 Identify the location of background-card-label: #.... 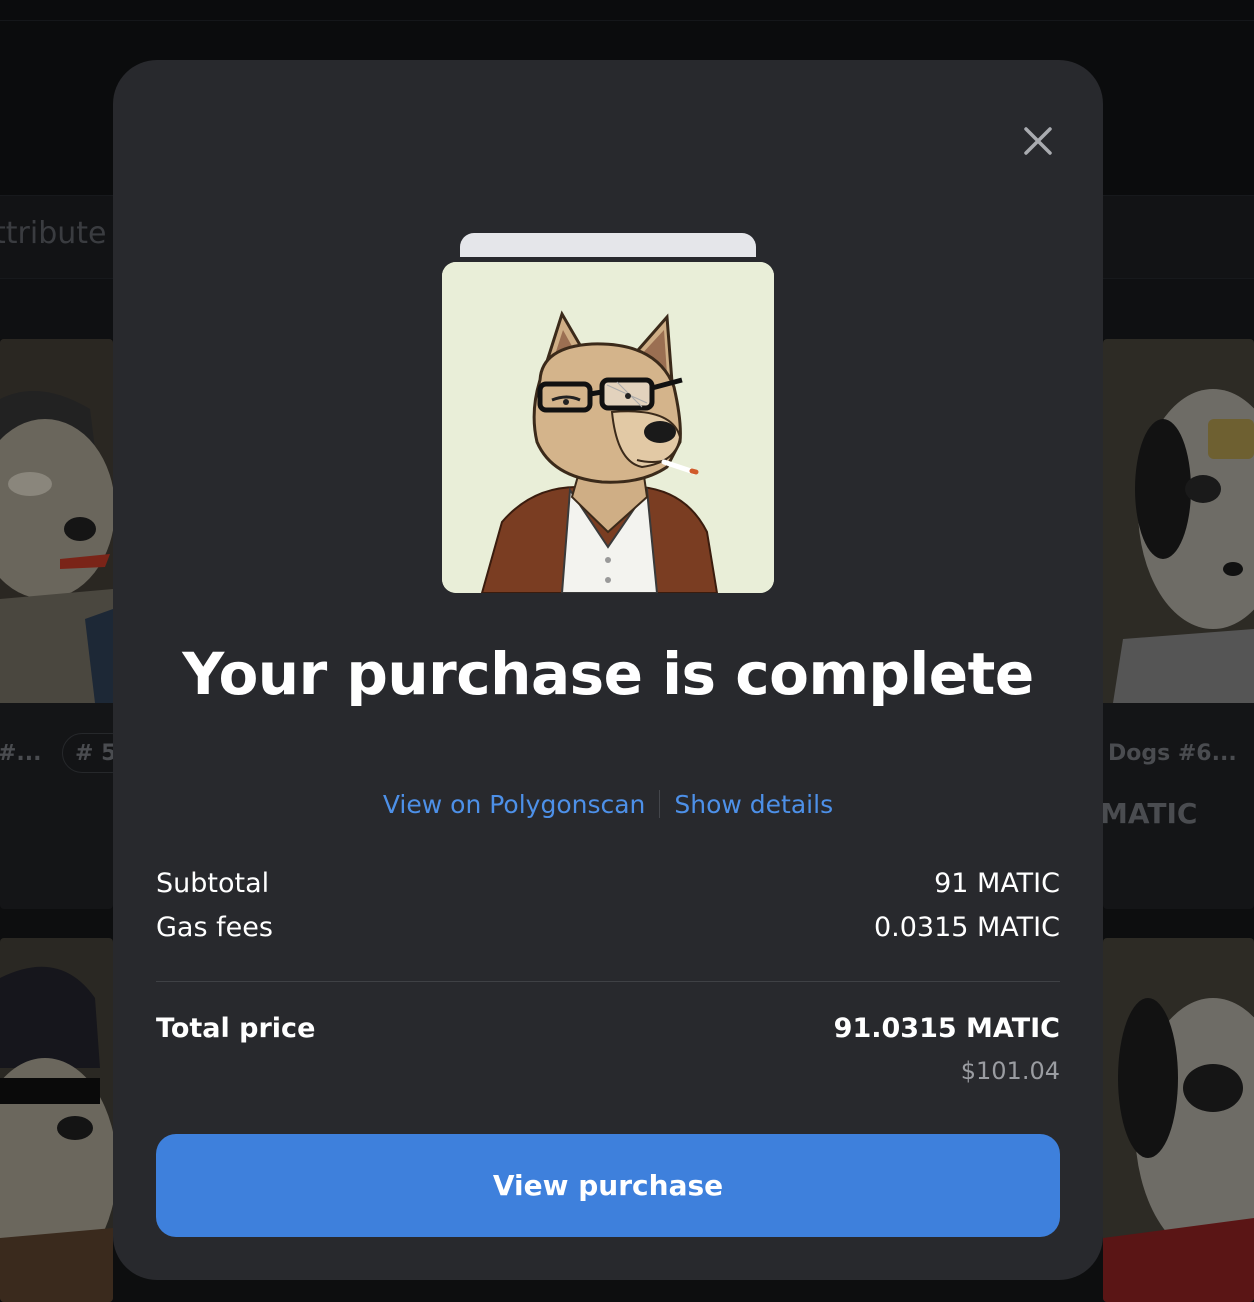
(21, 753).